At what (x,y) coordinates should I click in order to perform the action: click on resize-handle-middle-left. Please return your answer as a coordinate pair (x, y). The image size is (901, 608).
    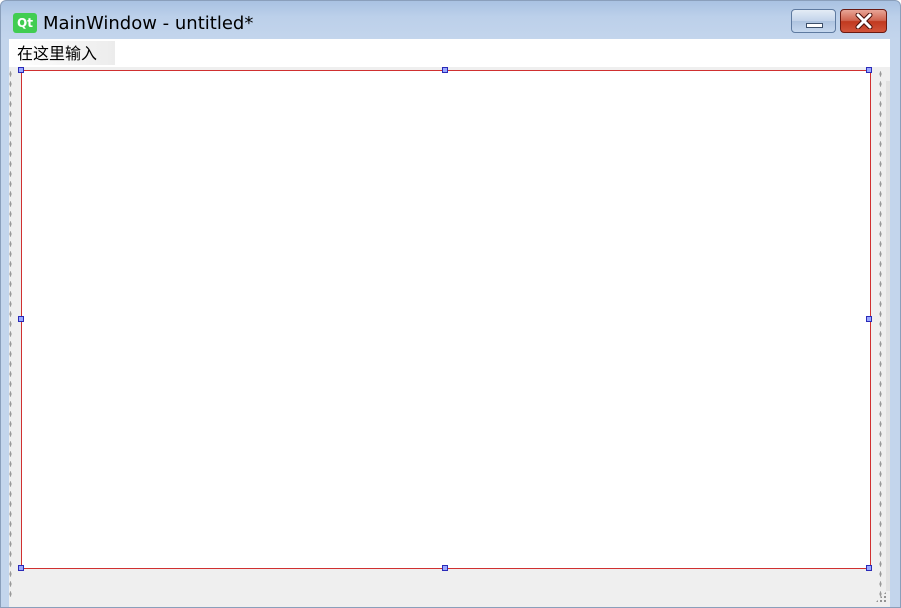
    Looking at the image, I should click on (21, 319).